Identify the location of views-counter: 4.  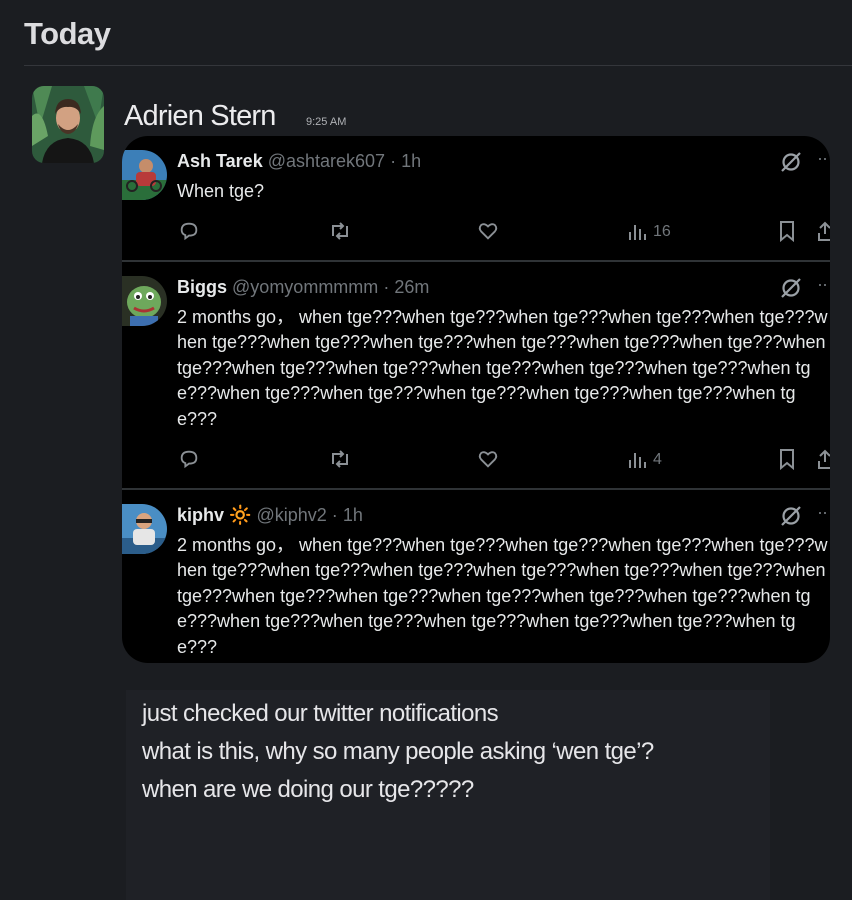
(644, 460).